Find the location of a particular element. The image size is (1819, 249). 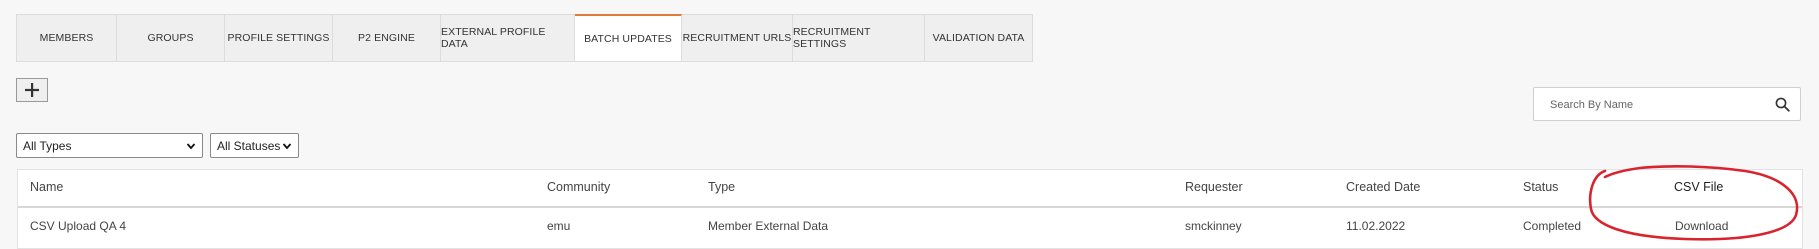

tab-external-profile-data: EXTERNAL PROFILE DATA is located at coordinates (508, 38).